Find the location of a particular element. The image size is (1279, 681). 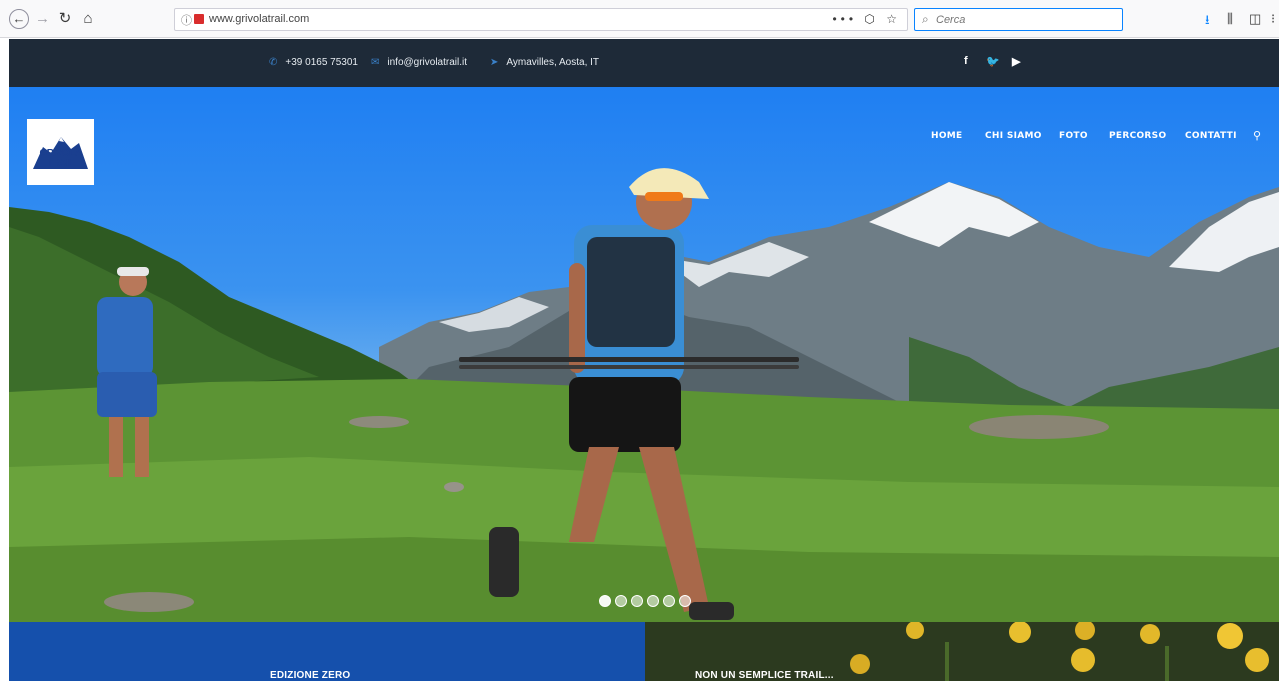

phone-number: +39 0165 75301 is located at coordinates (321, 62).